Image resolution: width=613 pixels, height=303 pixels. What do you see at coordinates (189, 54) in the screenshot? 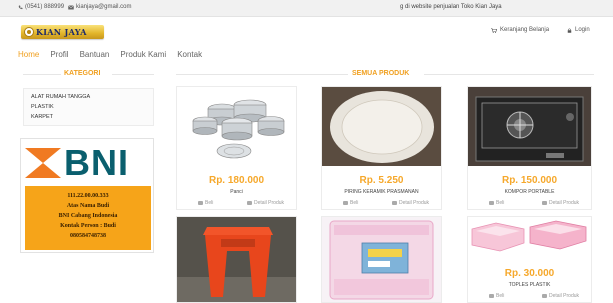
I see `nav-kontak: Kontak` at bounding box center [189, 54].